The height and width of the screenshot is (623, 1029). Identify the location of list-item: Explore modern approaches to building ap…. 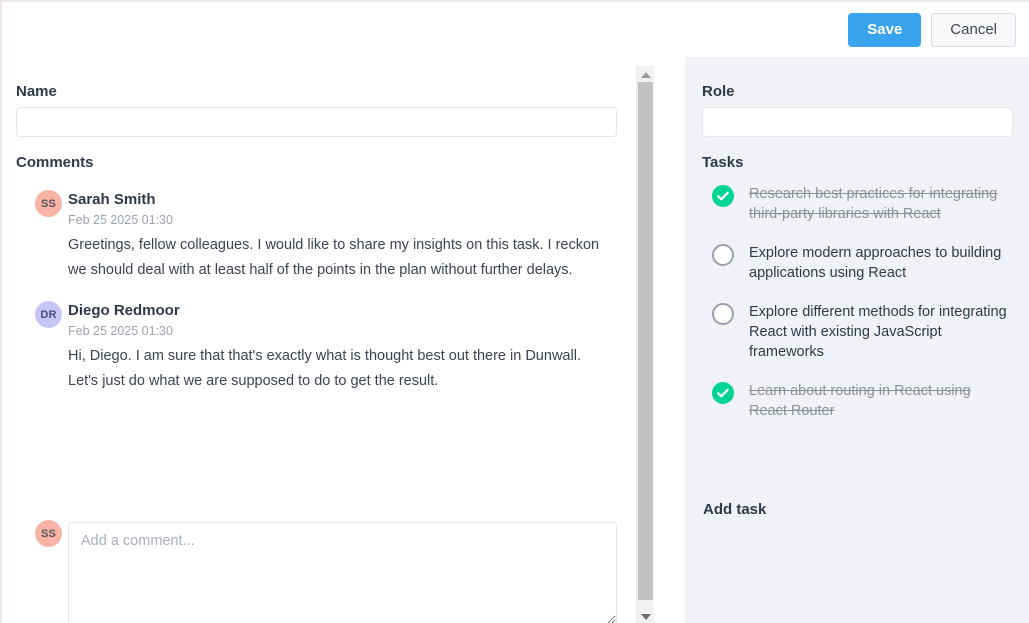
(857, 262).